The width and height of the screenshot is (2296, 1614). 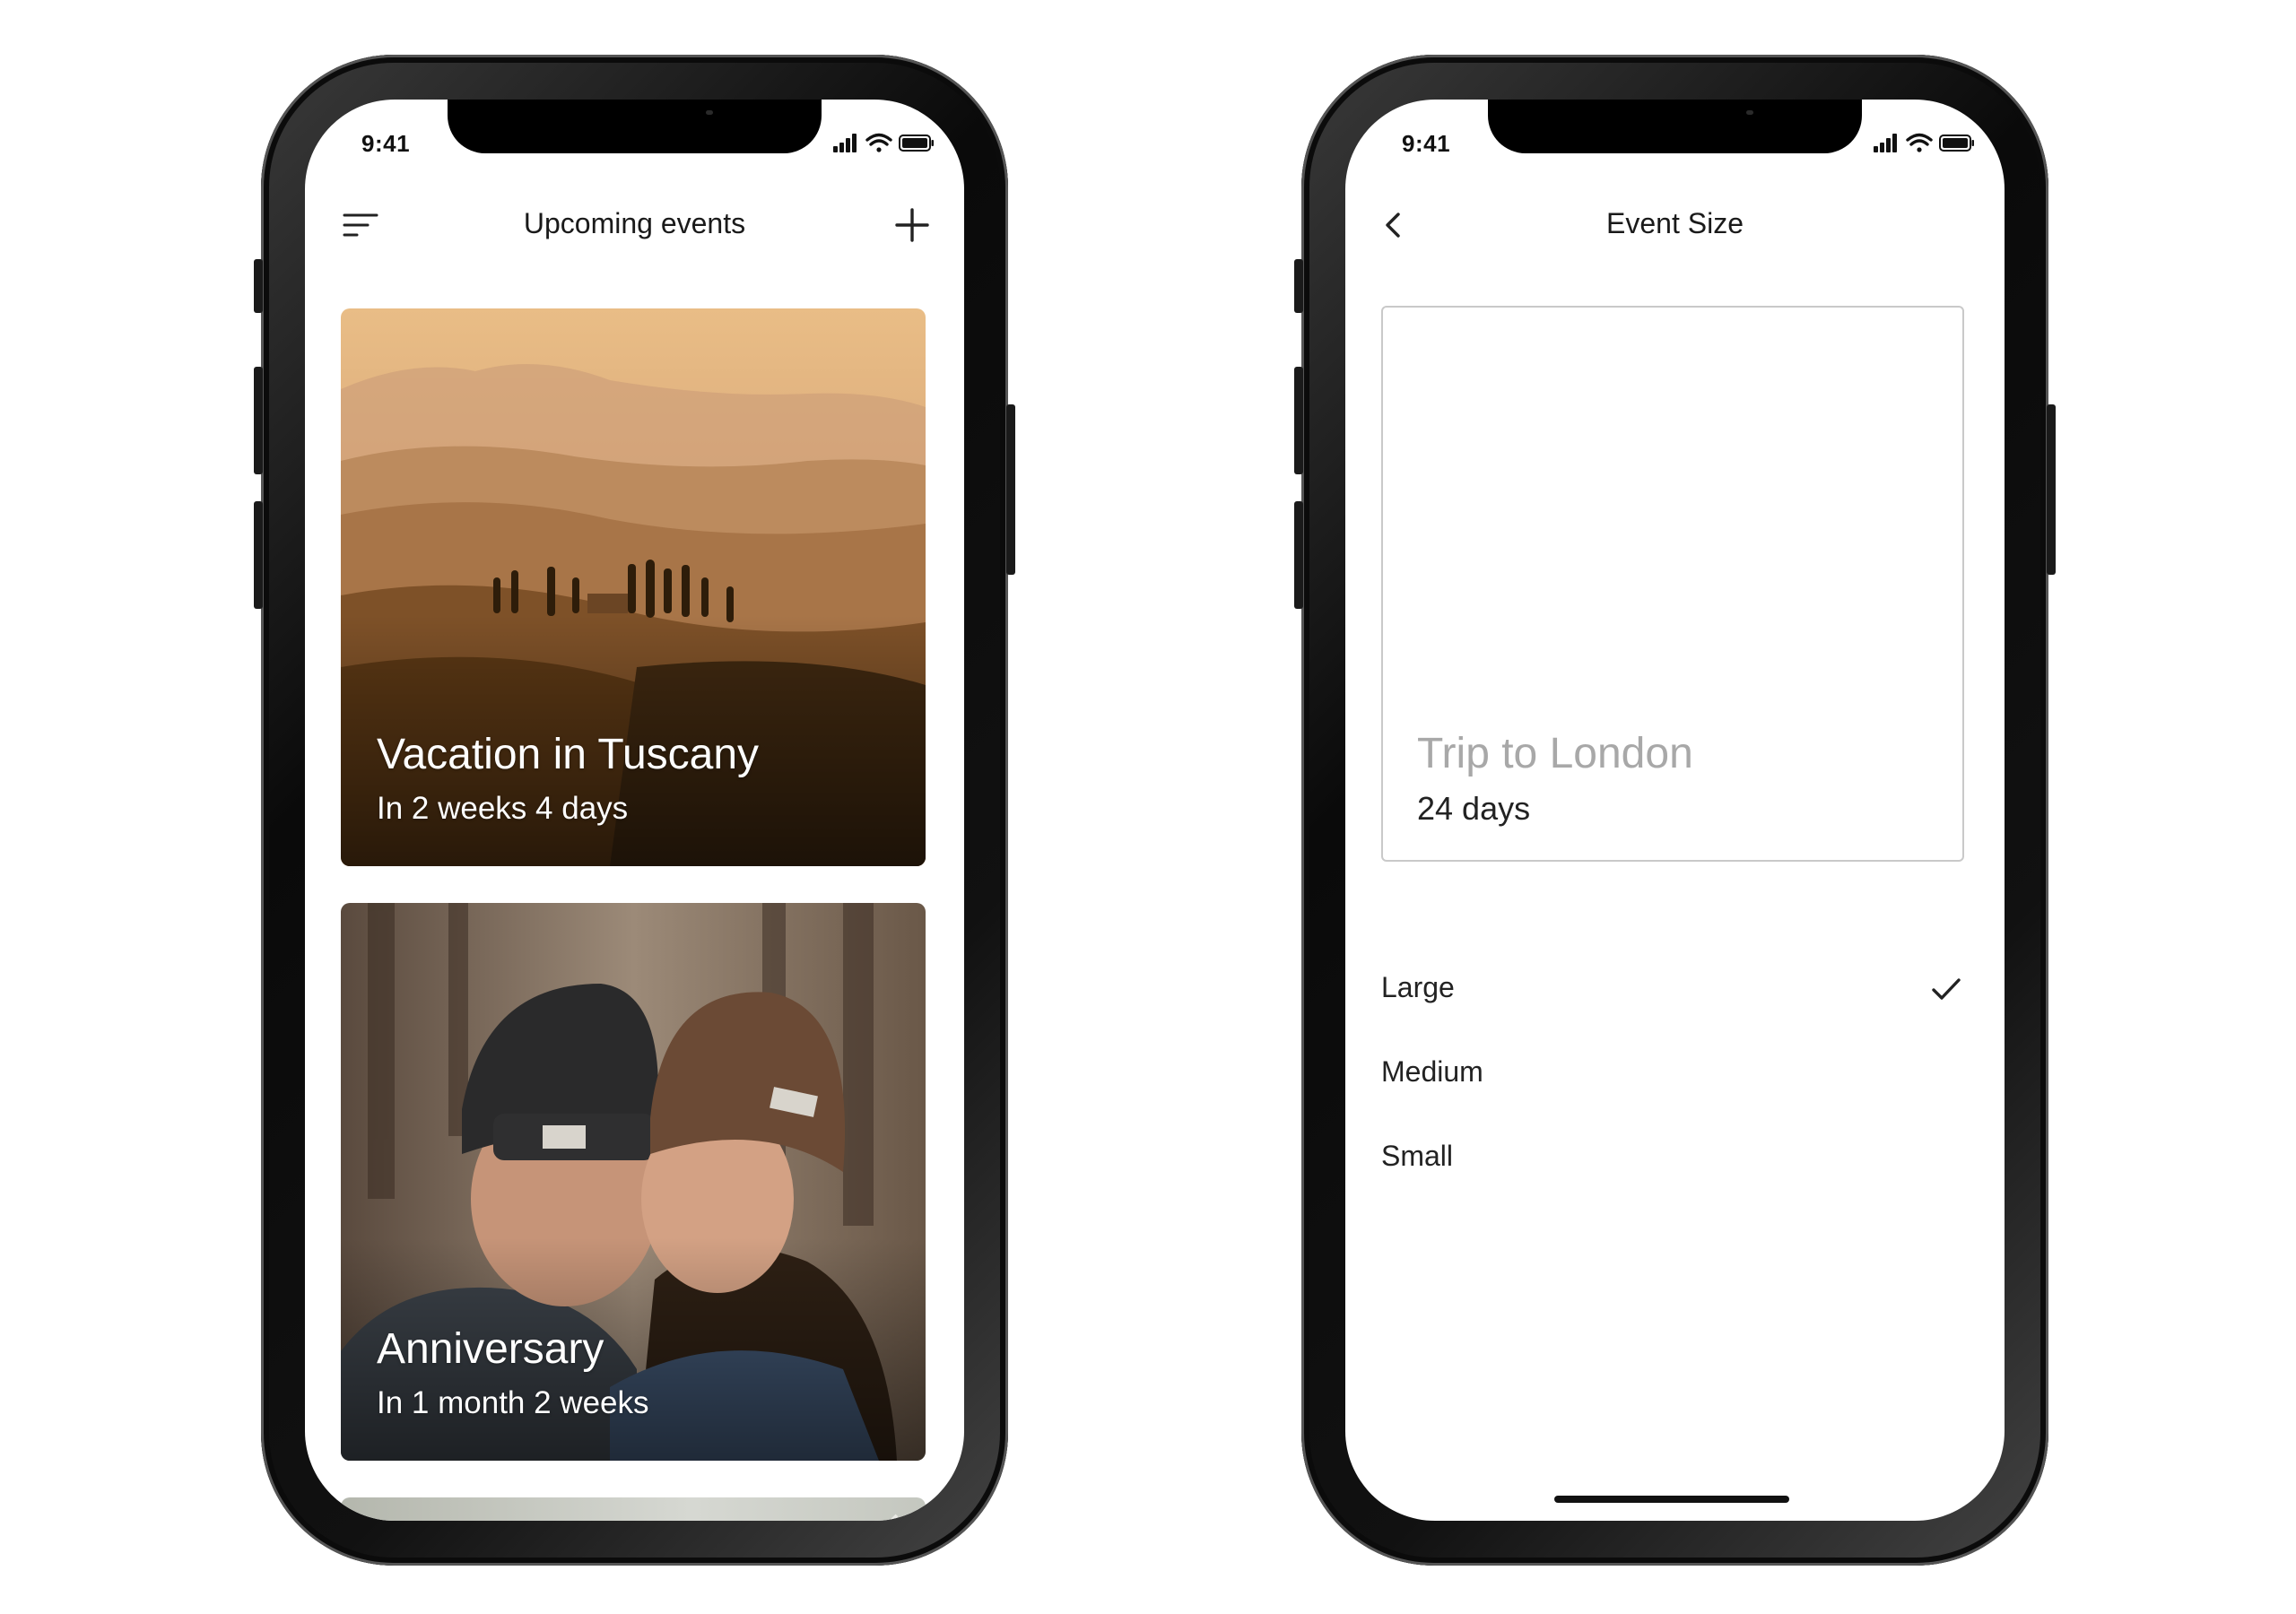 I want to click on size-option-label: Medium, so click(x=1432, y=1071).